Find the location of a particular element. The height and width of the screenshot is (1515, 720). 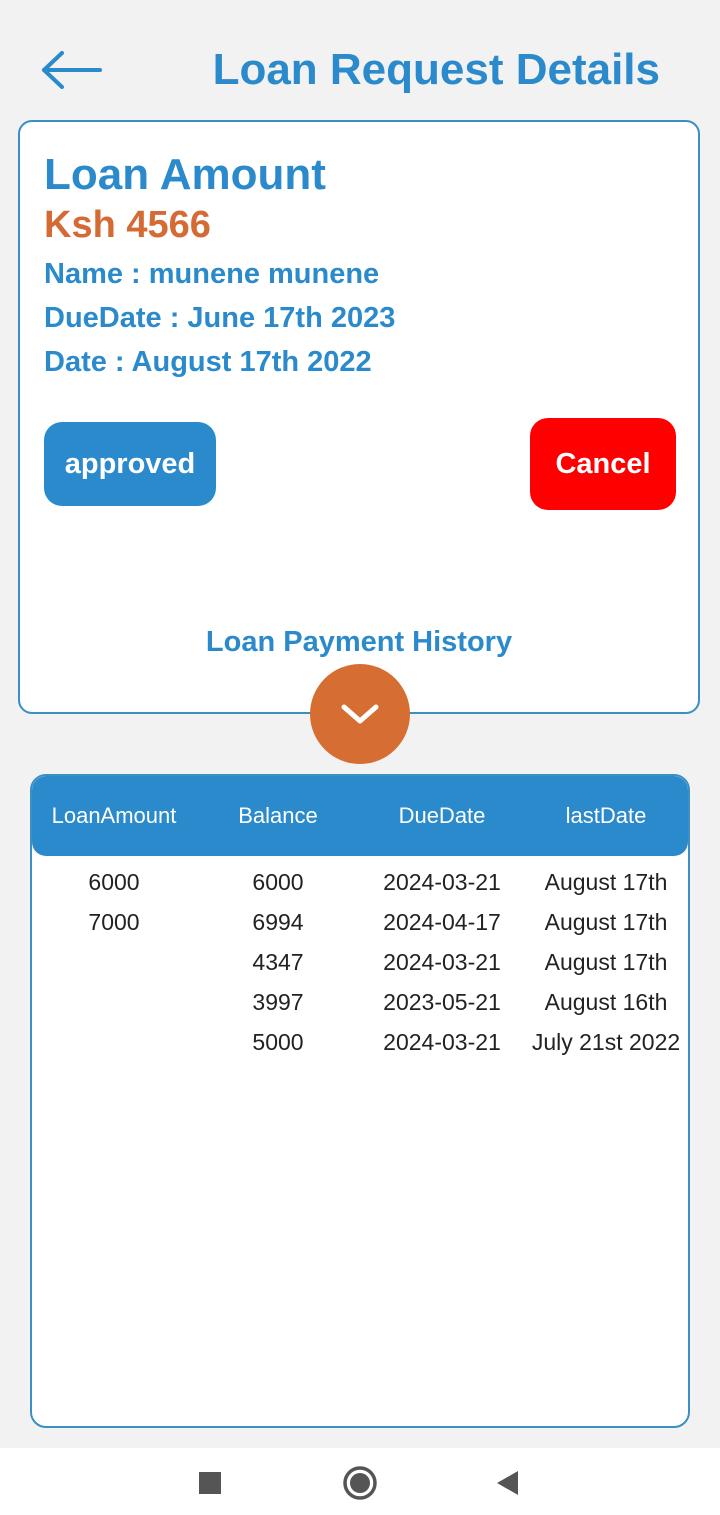

cell-lastdate: July 21st 2022 is located at coordinates (606, 1042).